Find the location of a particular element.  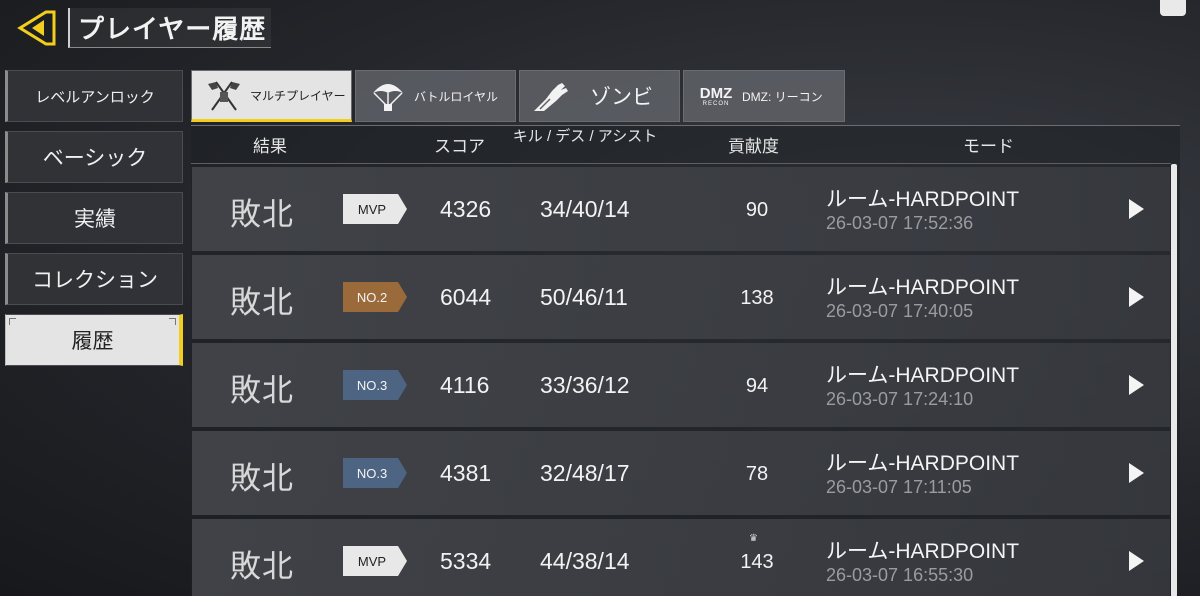

sidebar-item-level-unlock: レベルアンロック is located at coordinates (94, 96).